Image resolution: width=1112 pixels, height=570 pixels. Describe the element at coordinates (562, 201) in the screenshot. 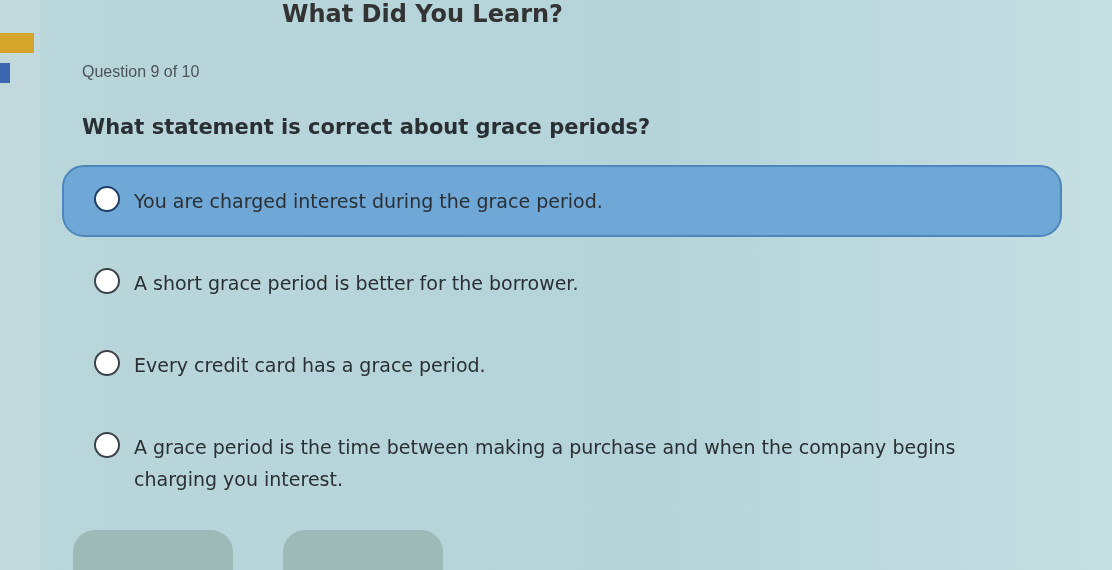

I see `answer-option: You are charged interest during the grace period.` at that location.